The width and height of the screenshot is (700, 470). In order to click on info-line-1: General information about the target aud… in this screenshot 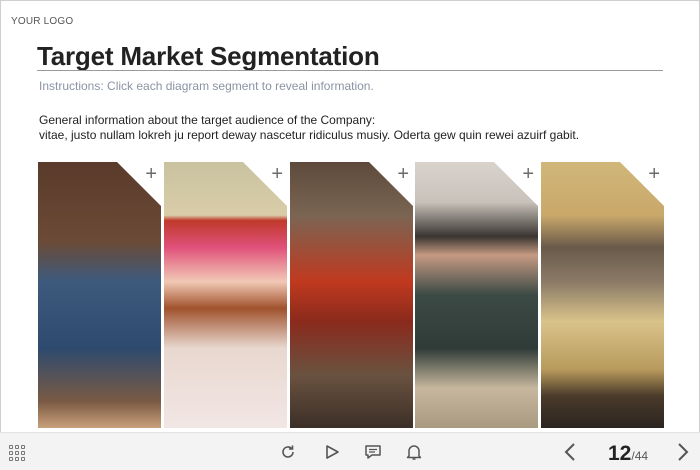, I will do `click(207, 120)`.